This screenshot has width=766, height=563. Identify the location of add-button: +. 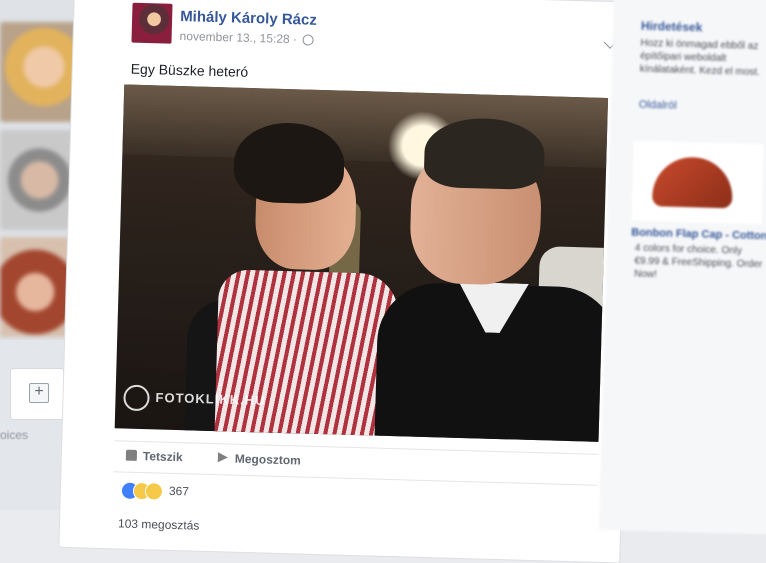
(39, 393).